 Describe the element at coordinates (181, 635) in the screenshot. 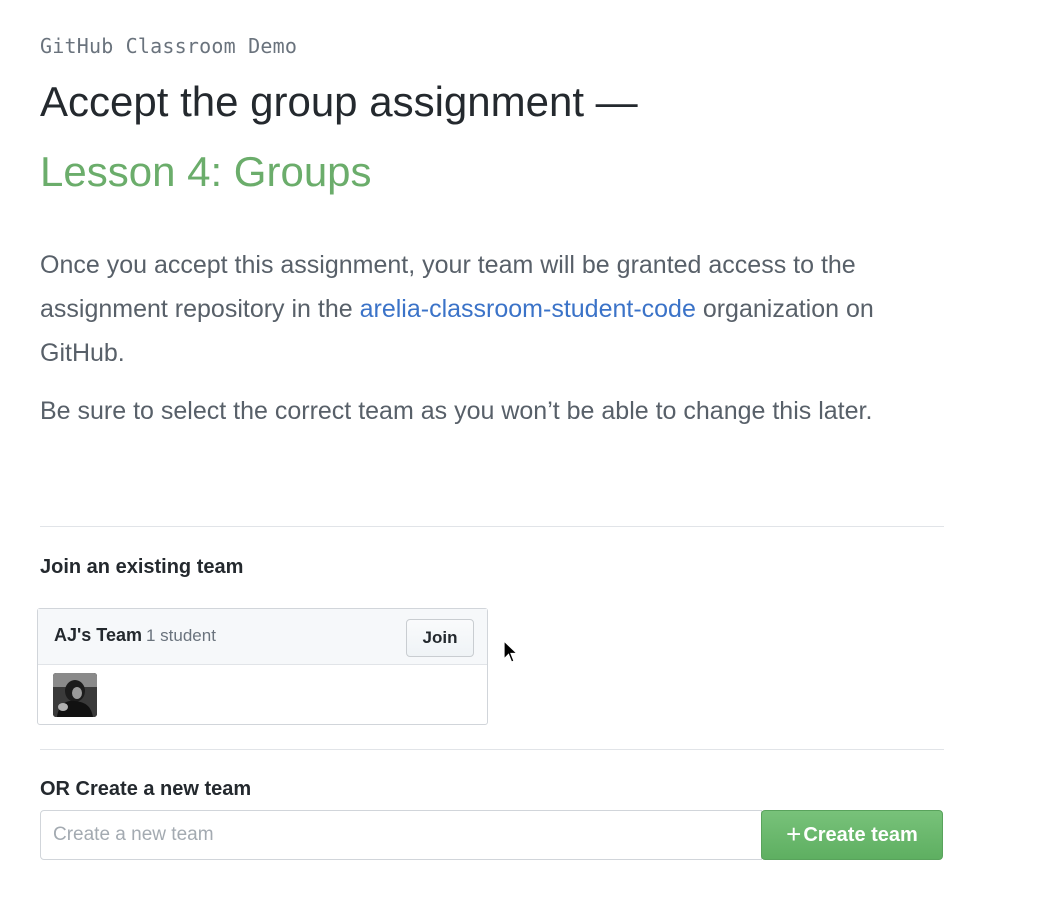

I see `team-member-count: 1 student` at that location.